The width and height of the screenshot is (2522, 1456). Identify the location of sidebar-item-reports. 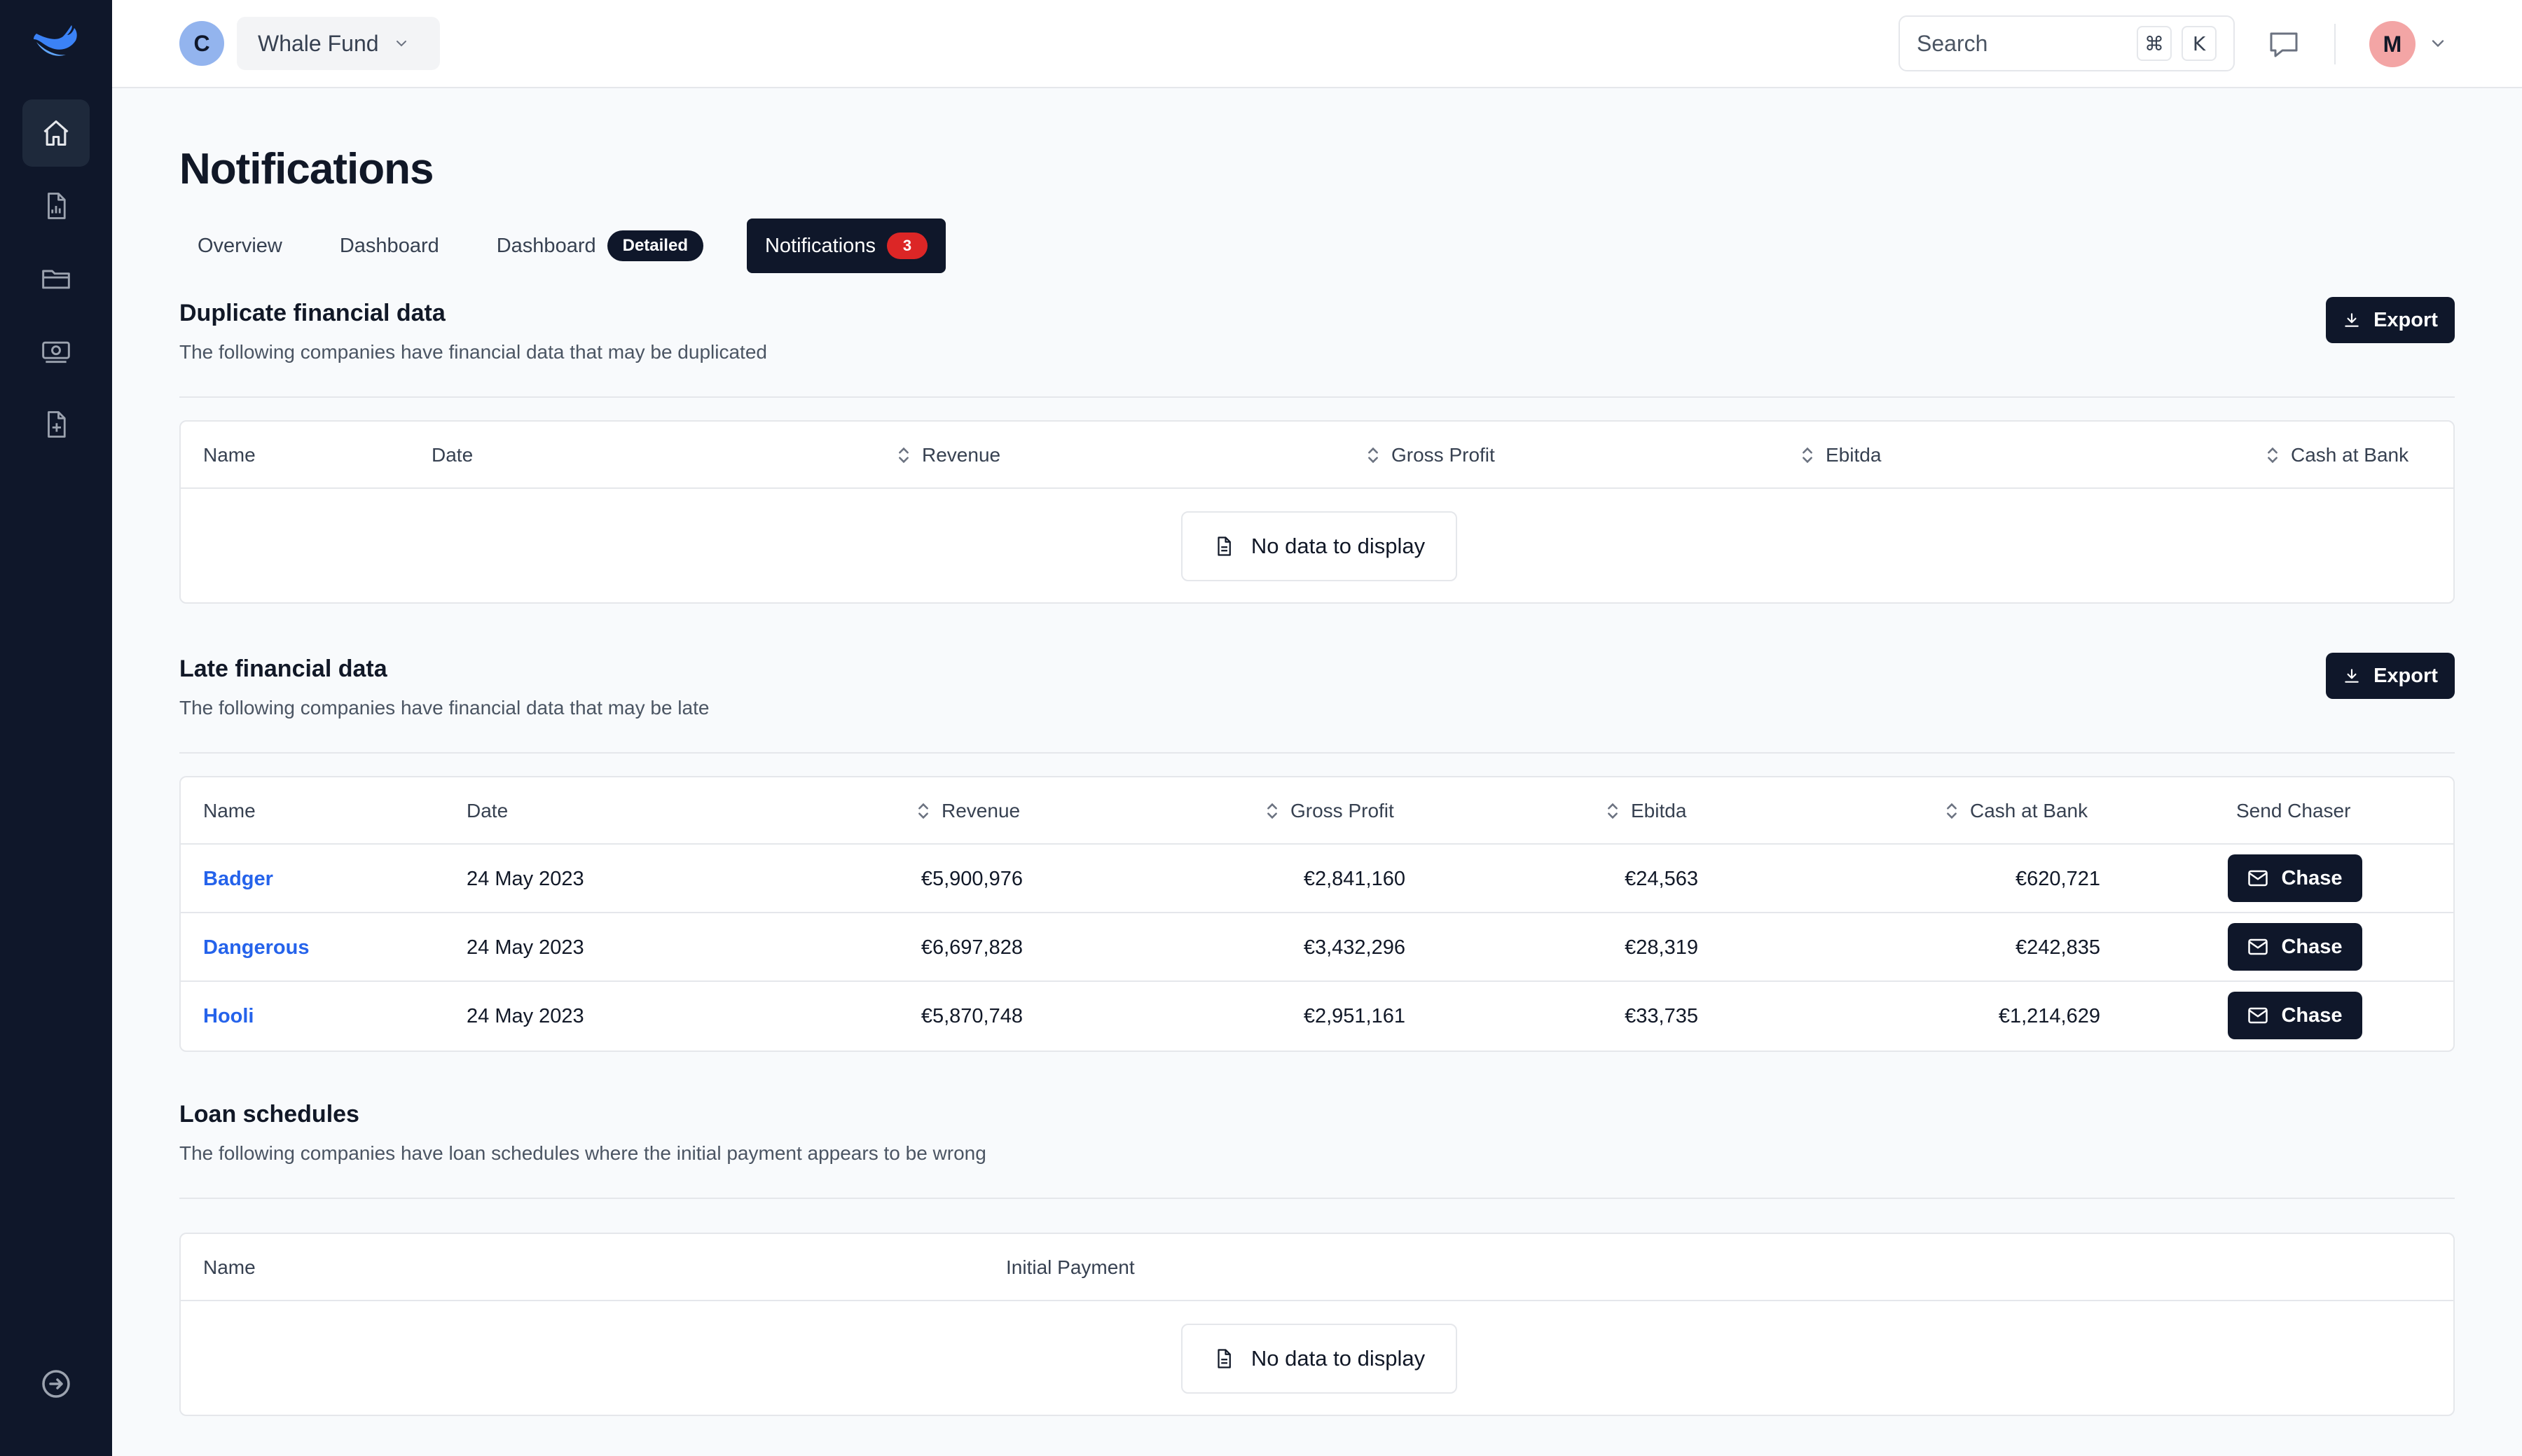
(56, 206).